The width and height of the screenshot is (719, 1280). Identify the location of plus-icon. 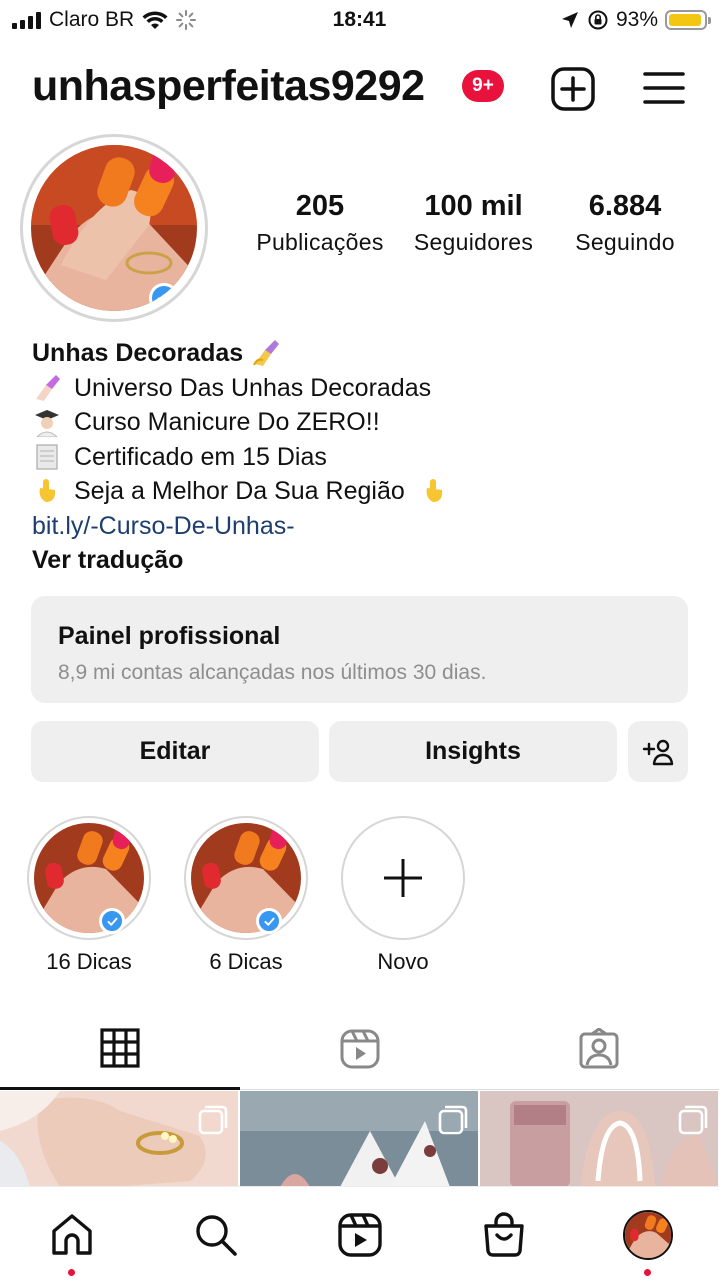
(403, 878).